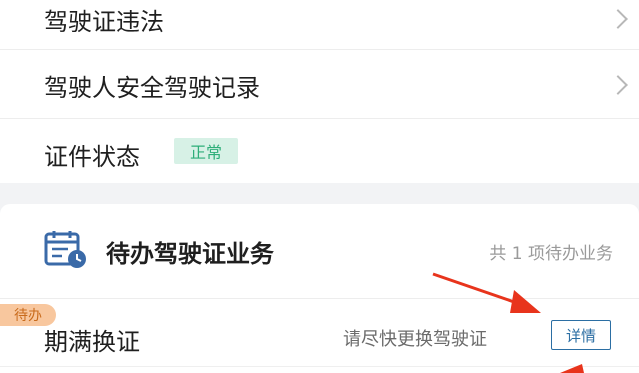 The height and width of the screenshot is (373, 639). I want to click on todo-item-description: 请尽快更换驾驶证, so click(415, 339).